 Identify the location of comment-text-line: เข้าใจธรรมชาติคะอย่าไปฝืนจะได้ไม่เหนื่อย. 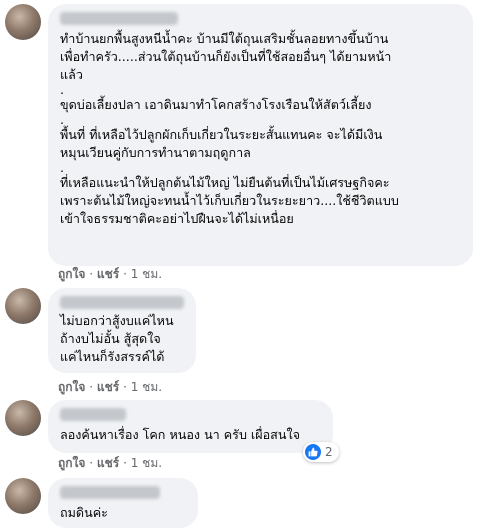
(177, 218).